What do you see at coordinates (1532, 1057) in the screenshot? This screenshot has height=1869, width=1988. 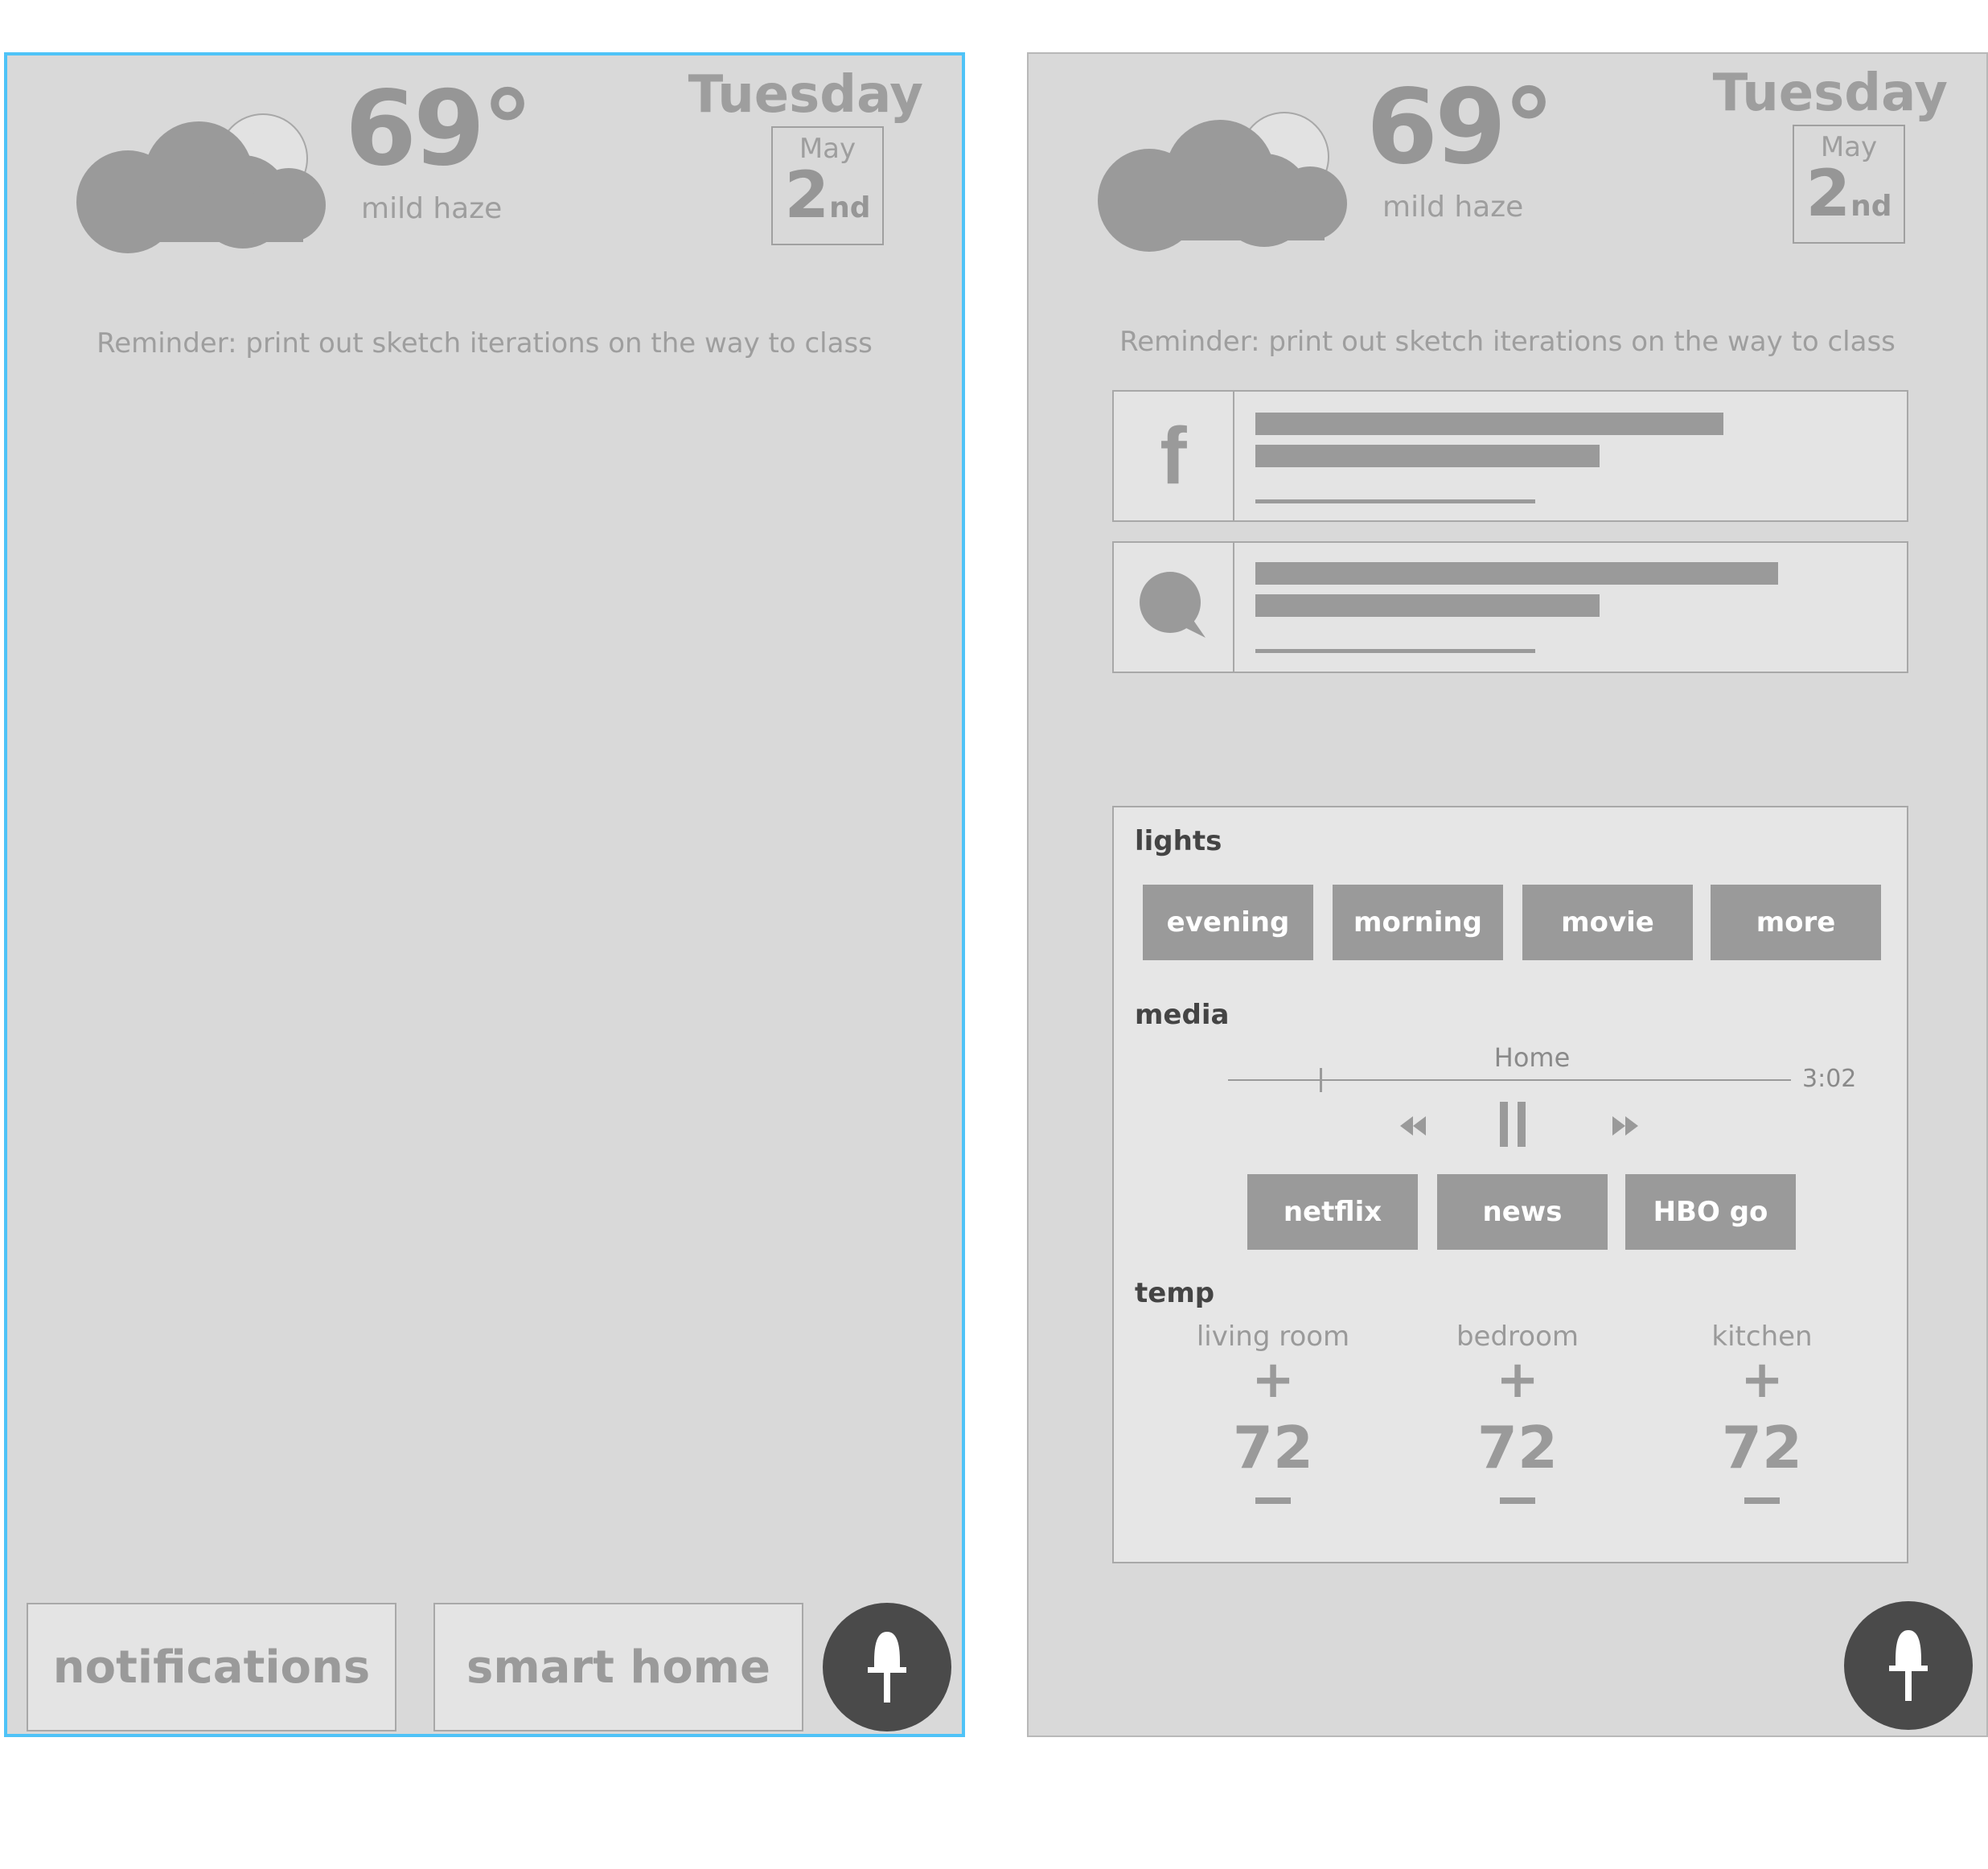 I see `track-title: Home` at bounding box center [1532, 1057].